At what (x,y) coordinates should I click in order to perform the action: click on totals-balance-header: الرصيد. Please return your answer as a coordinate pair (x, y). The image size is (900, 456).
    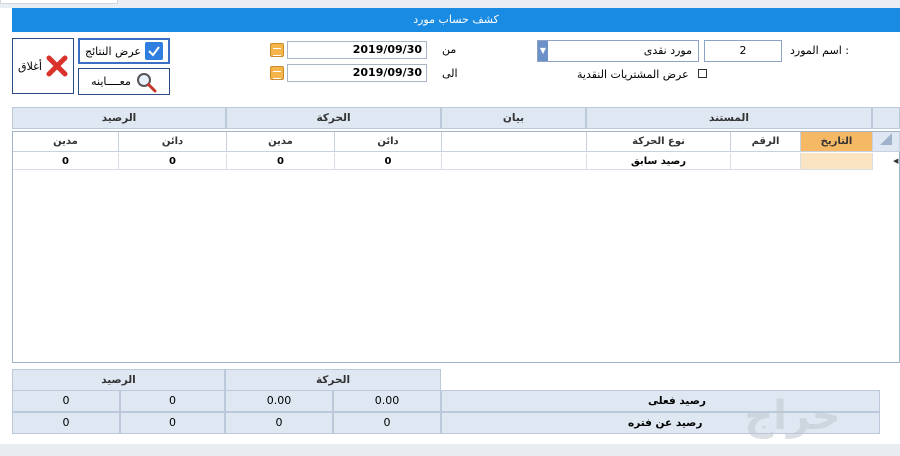
    Looking at the image, I should click on (118, 380).